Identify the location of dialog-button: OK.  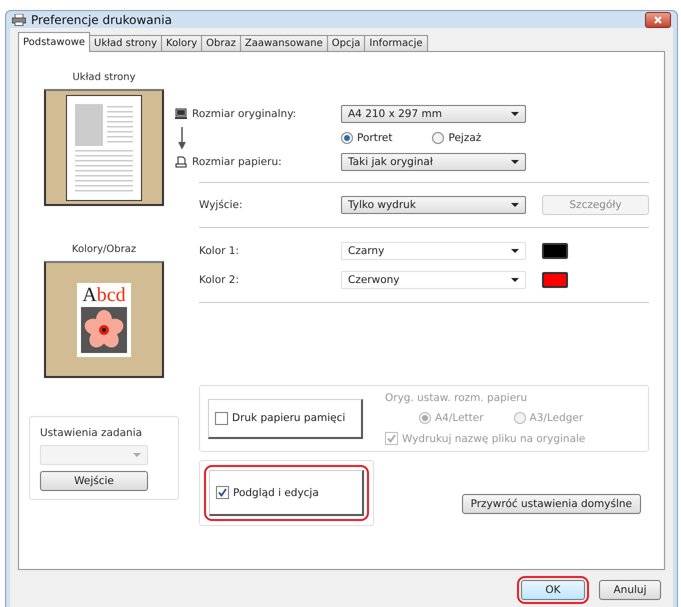
(553, 590).